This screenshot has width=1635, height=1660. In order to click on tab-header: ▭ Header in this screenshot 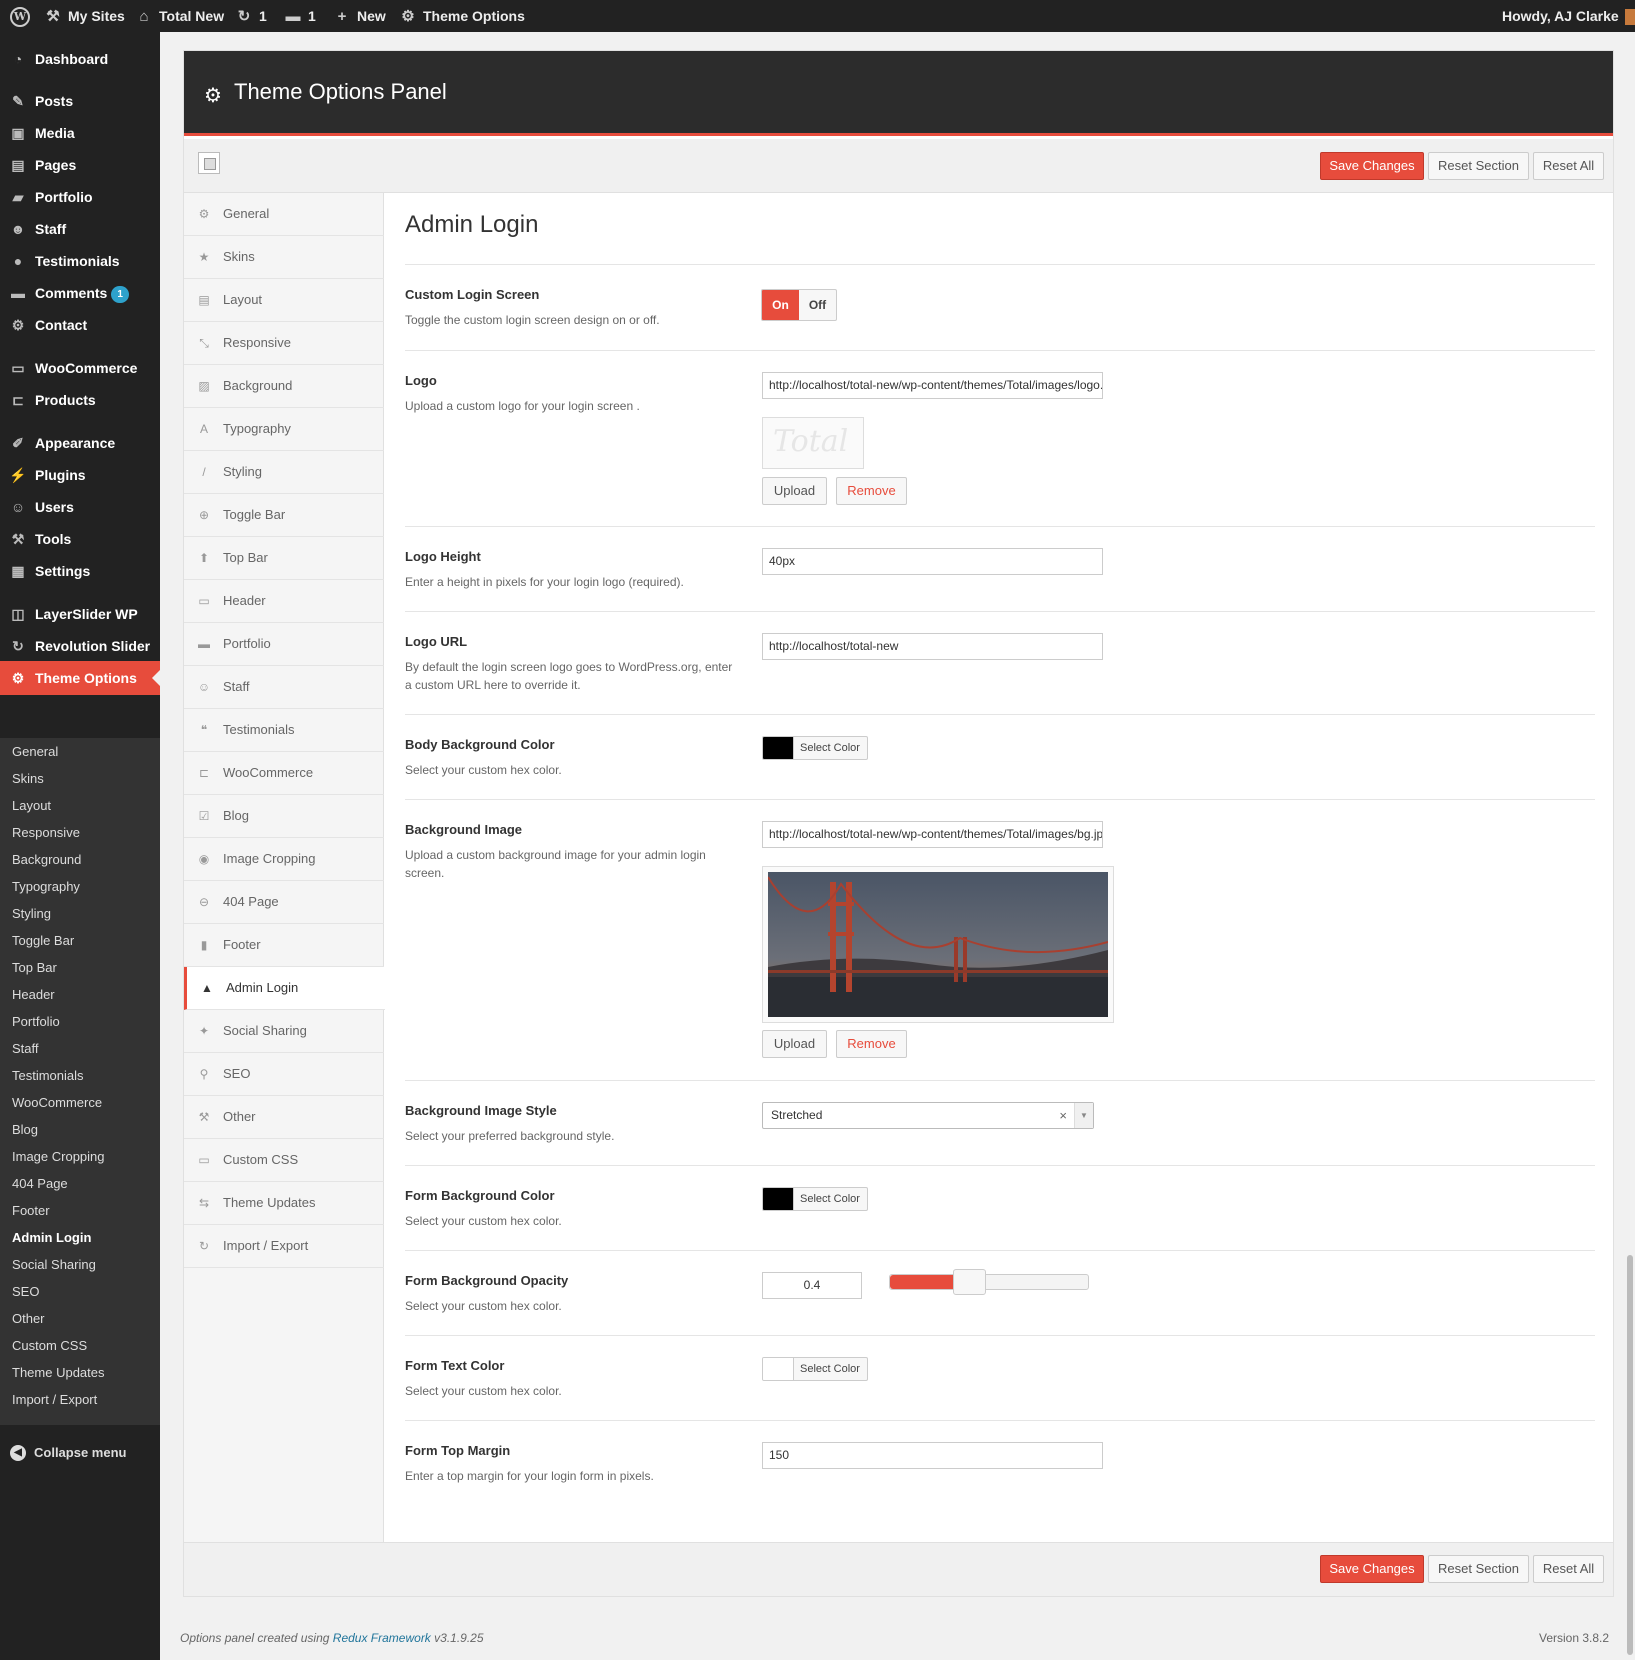, I will do `click(284, 601)`.